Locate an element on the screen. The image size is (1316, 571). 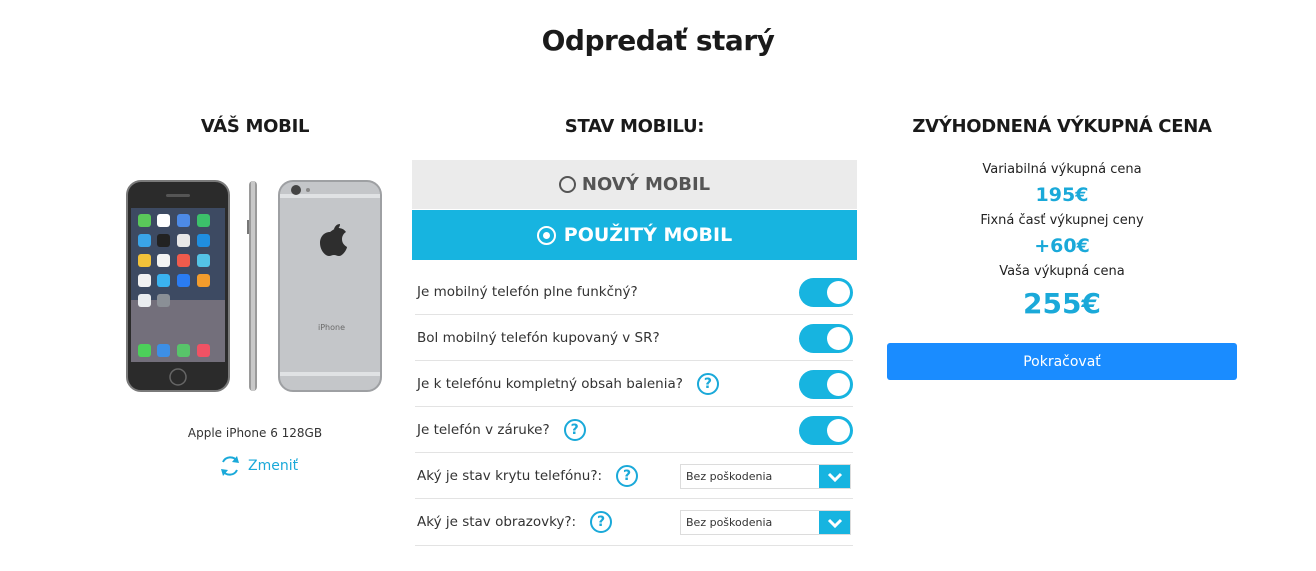
change-phone-link: Zmeniť is located at coordinates (258, 466).